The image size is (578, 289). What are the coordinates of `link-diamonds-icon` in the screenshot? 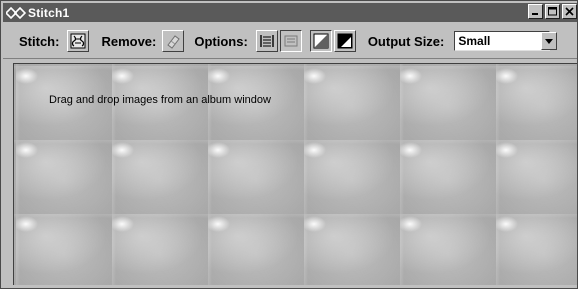 It's located at (16, 12).